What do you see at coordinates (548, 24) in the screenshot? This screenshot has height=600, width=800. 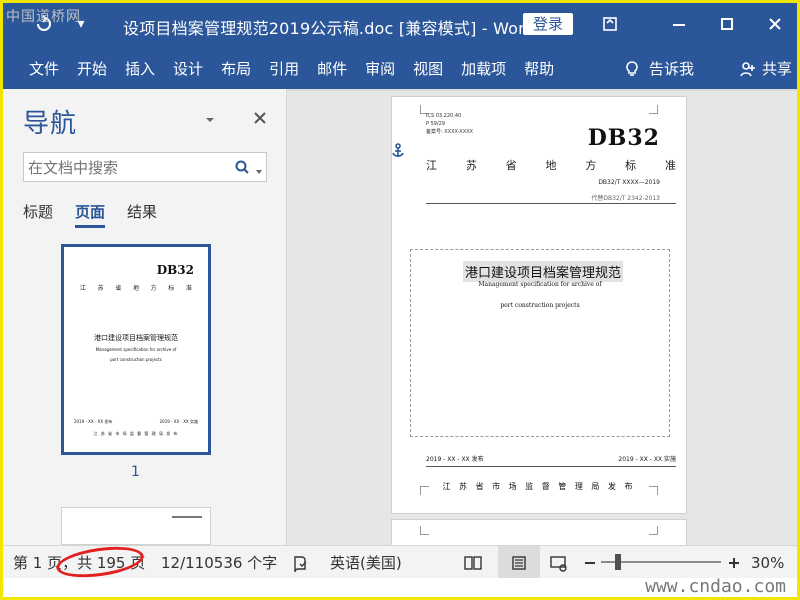 I see `login-button: 登录` at bounding box center [548, 24].